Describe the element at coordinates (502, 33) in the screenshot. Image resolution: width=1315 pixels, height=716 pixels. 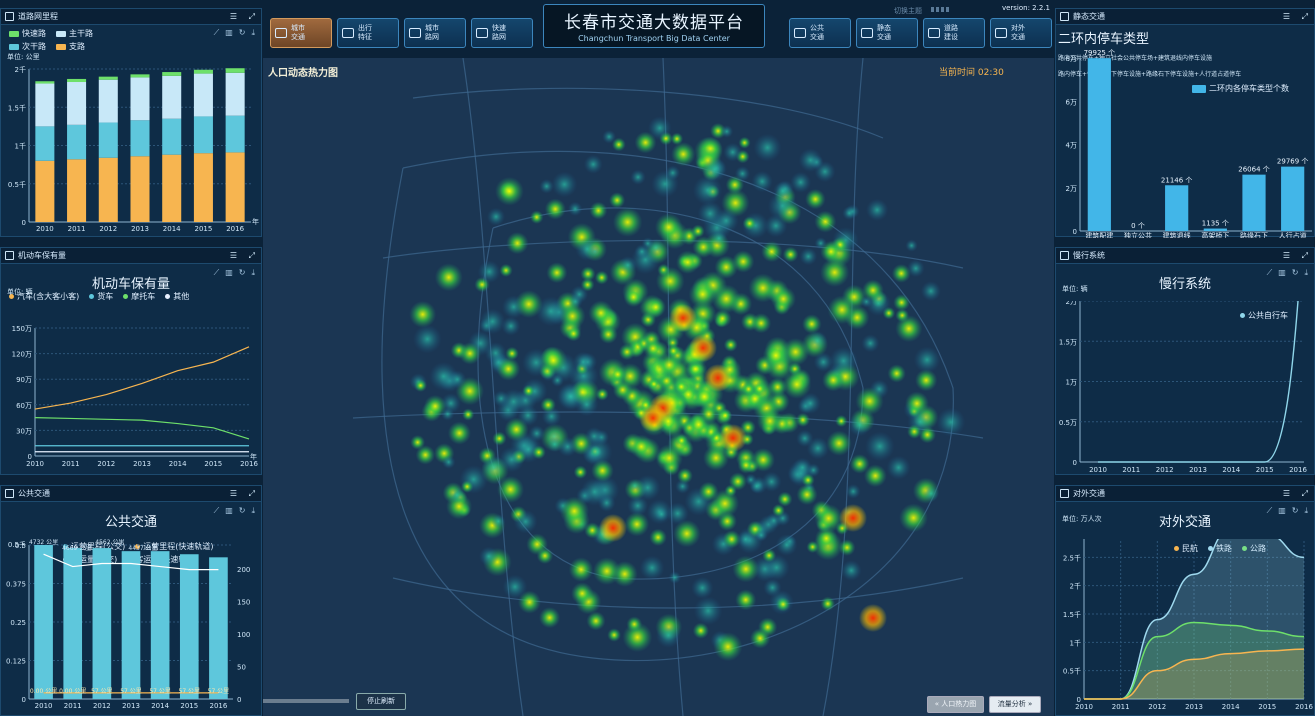
I see `nav-button-car: 快速 路网` at that location.